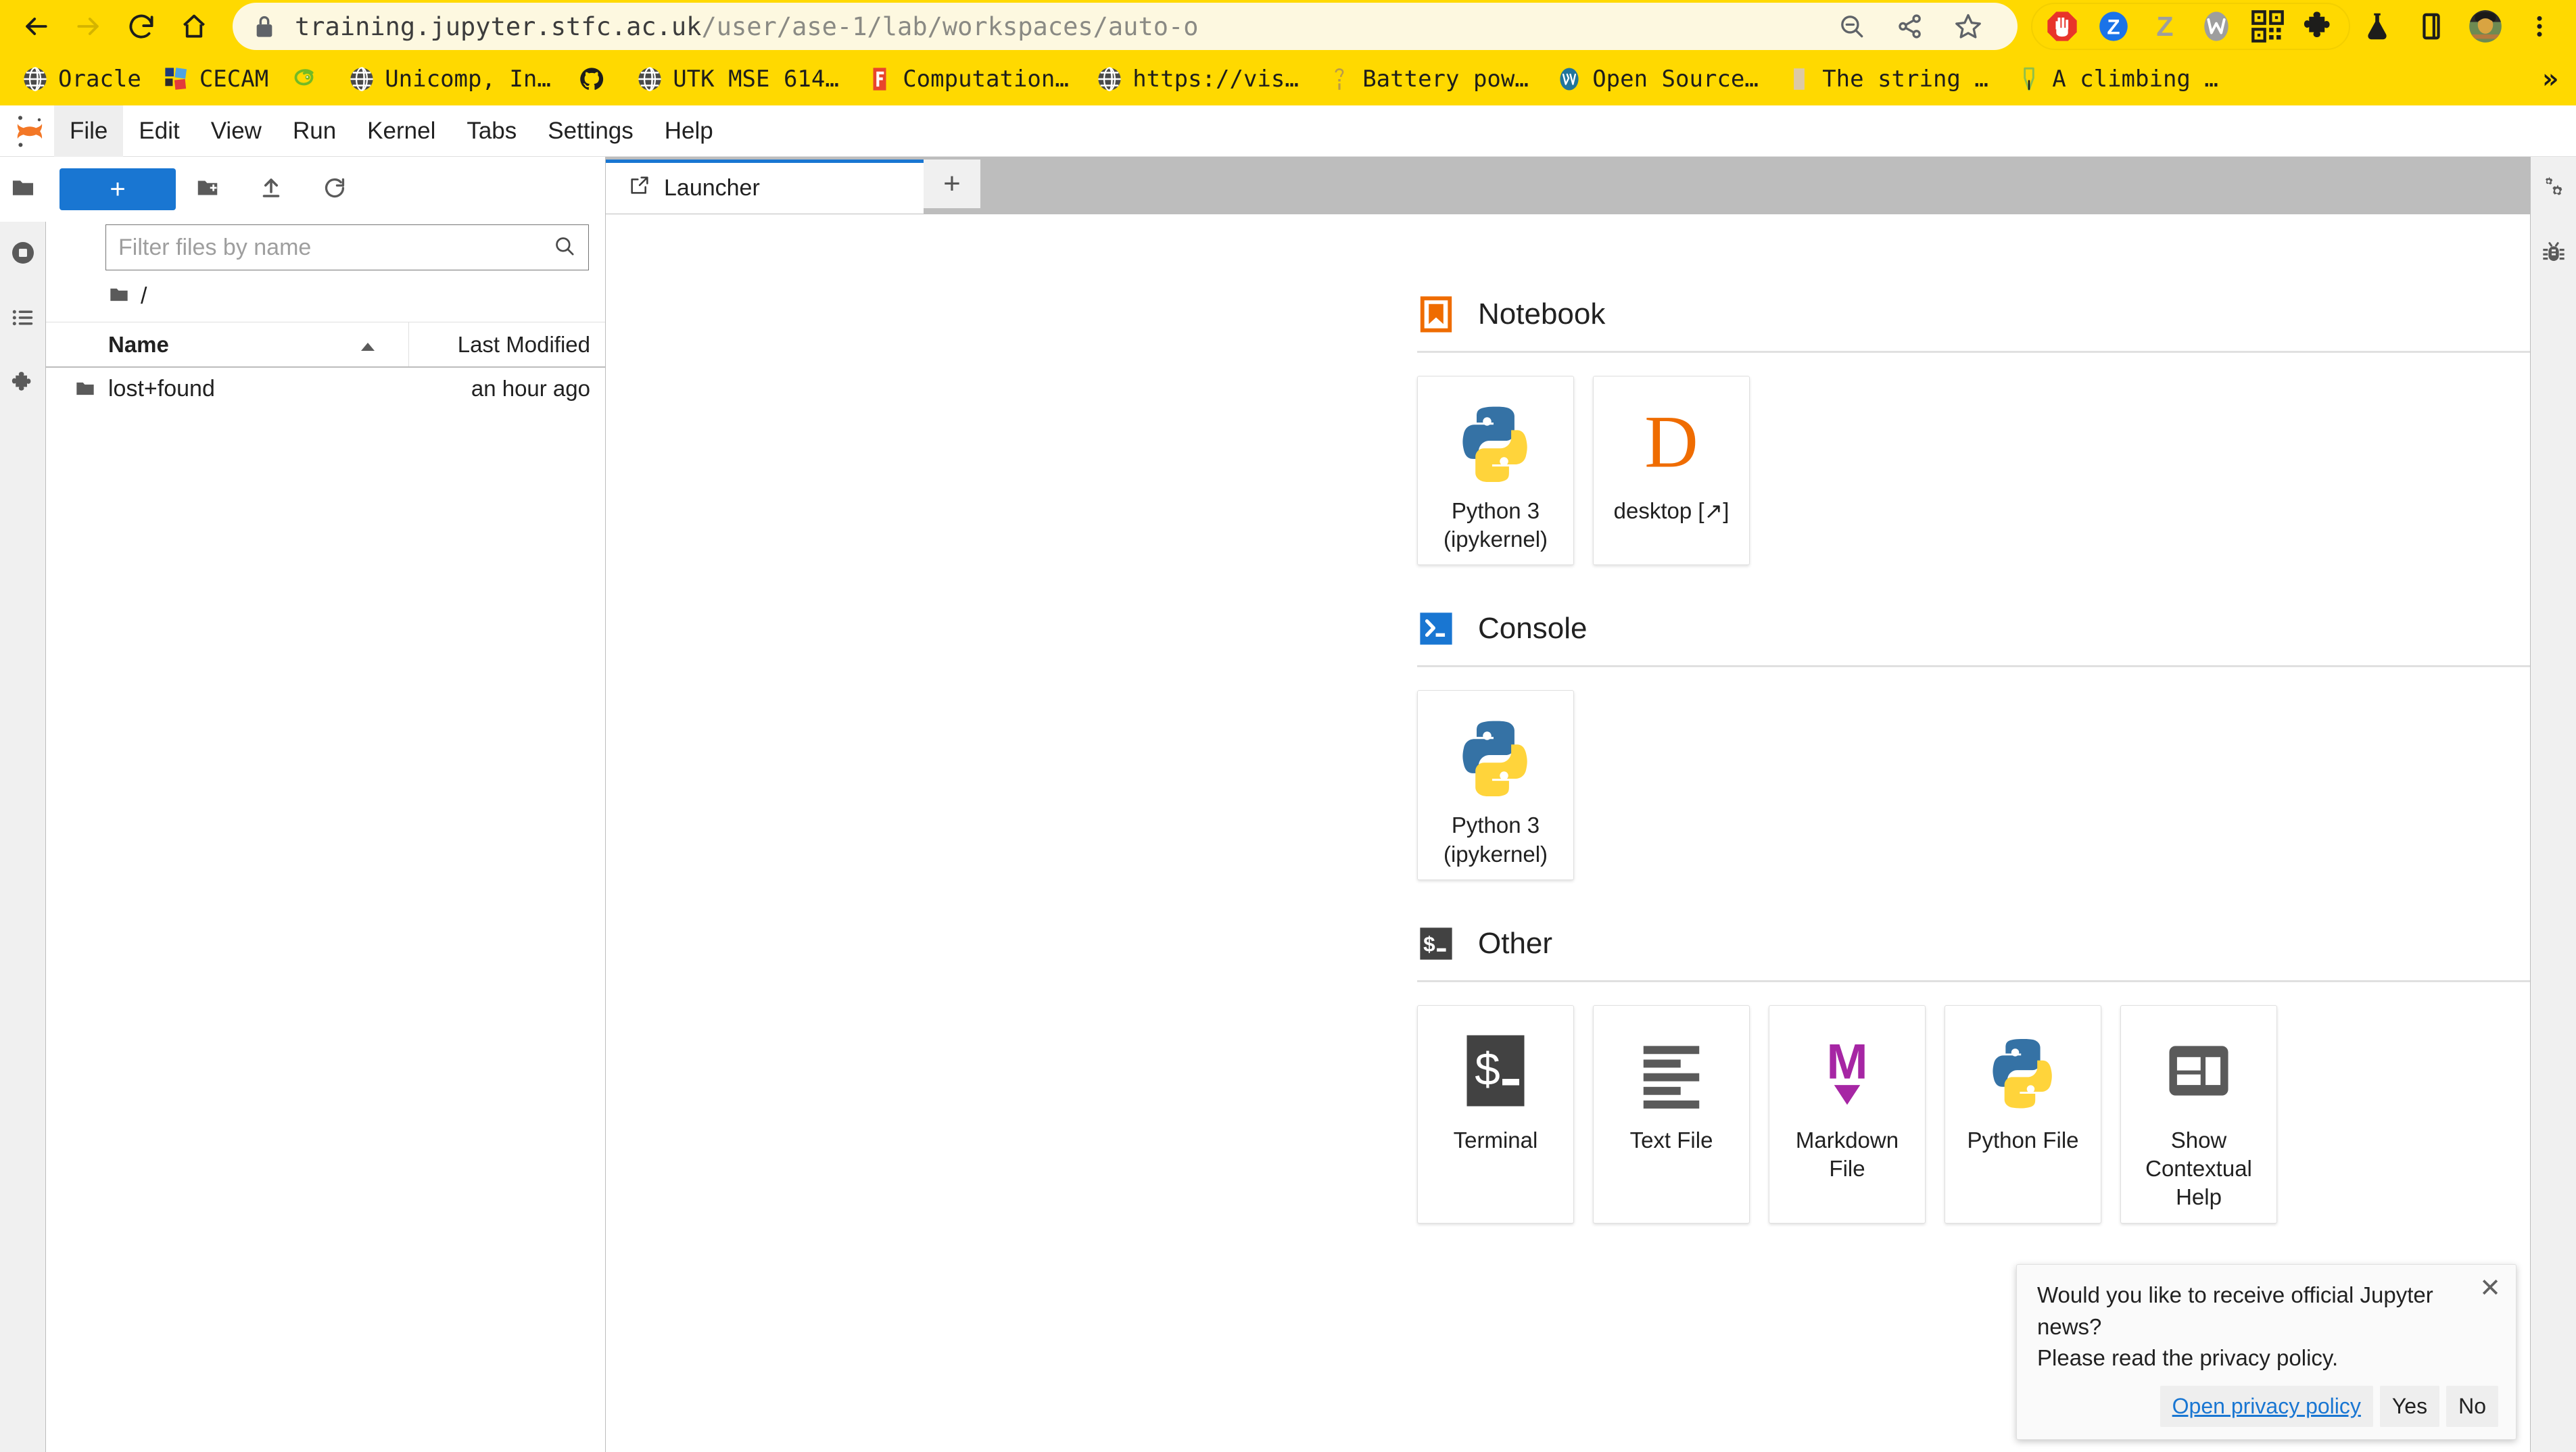  Describe the element at coordinates (35, 26) in the screenshot. I see `back-button` at that location.